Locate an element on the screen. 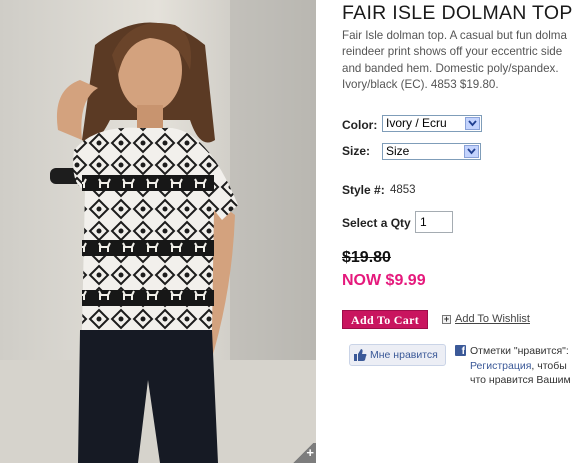  qty-label: Select a Qty is located at coordinates (376, 223).